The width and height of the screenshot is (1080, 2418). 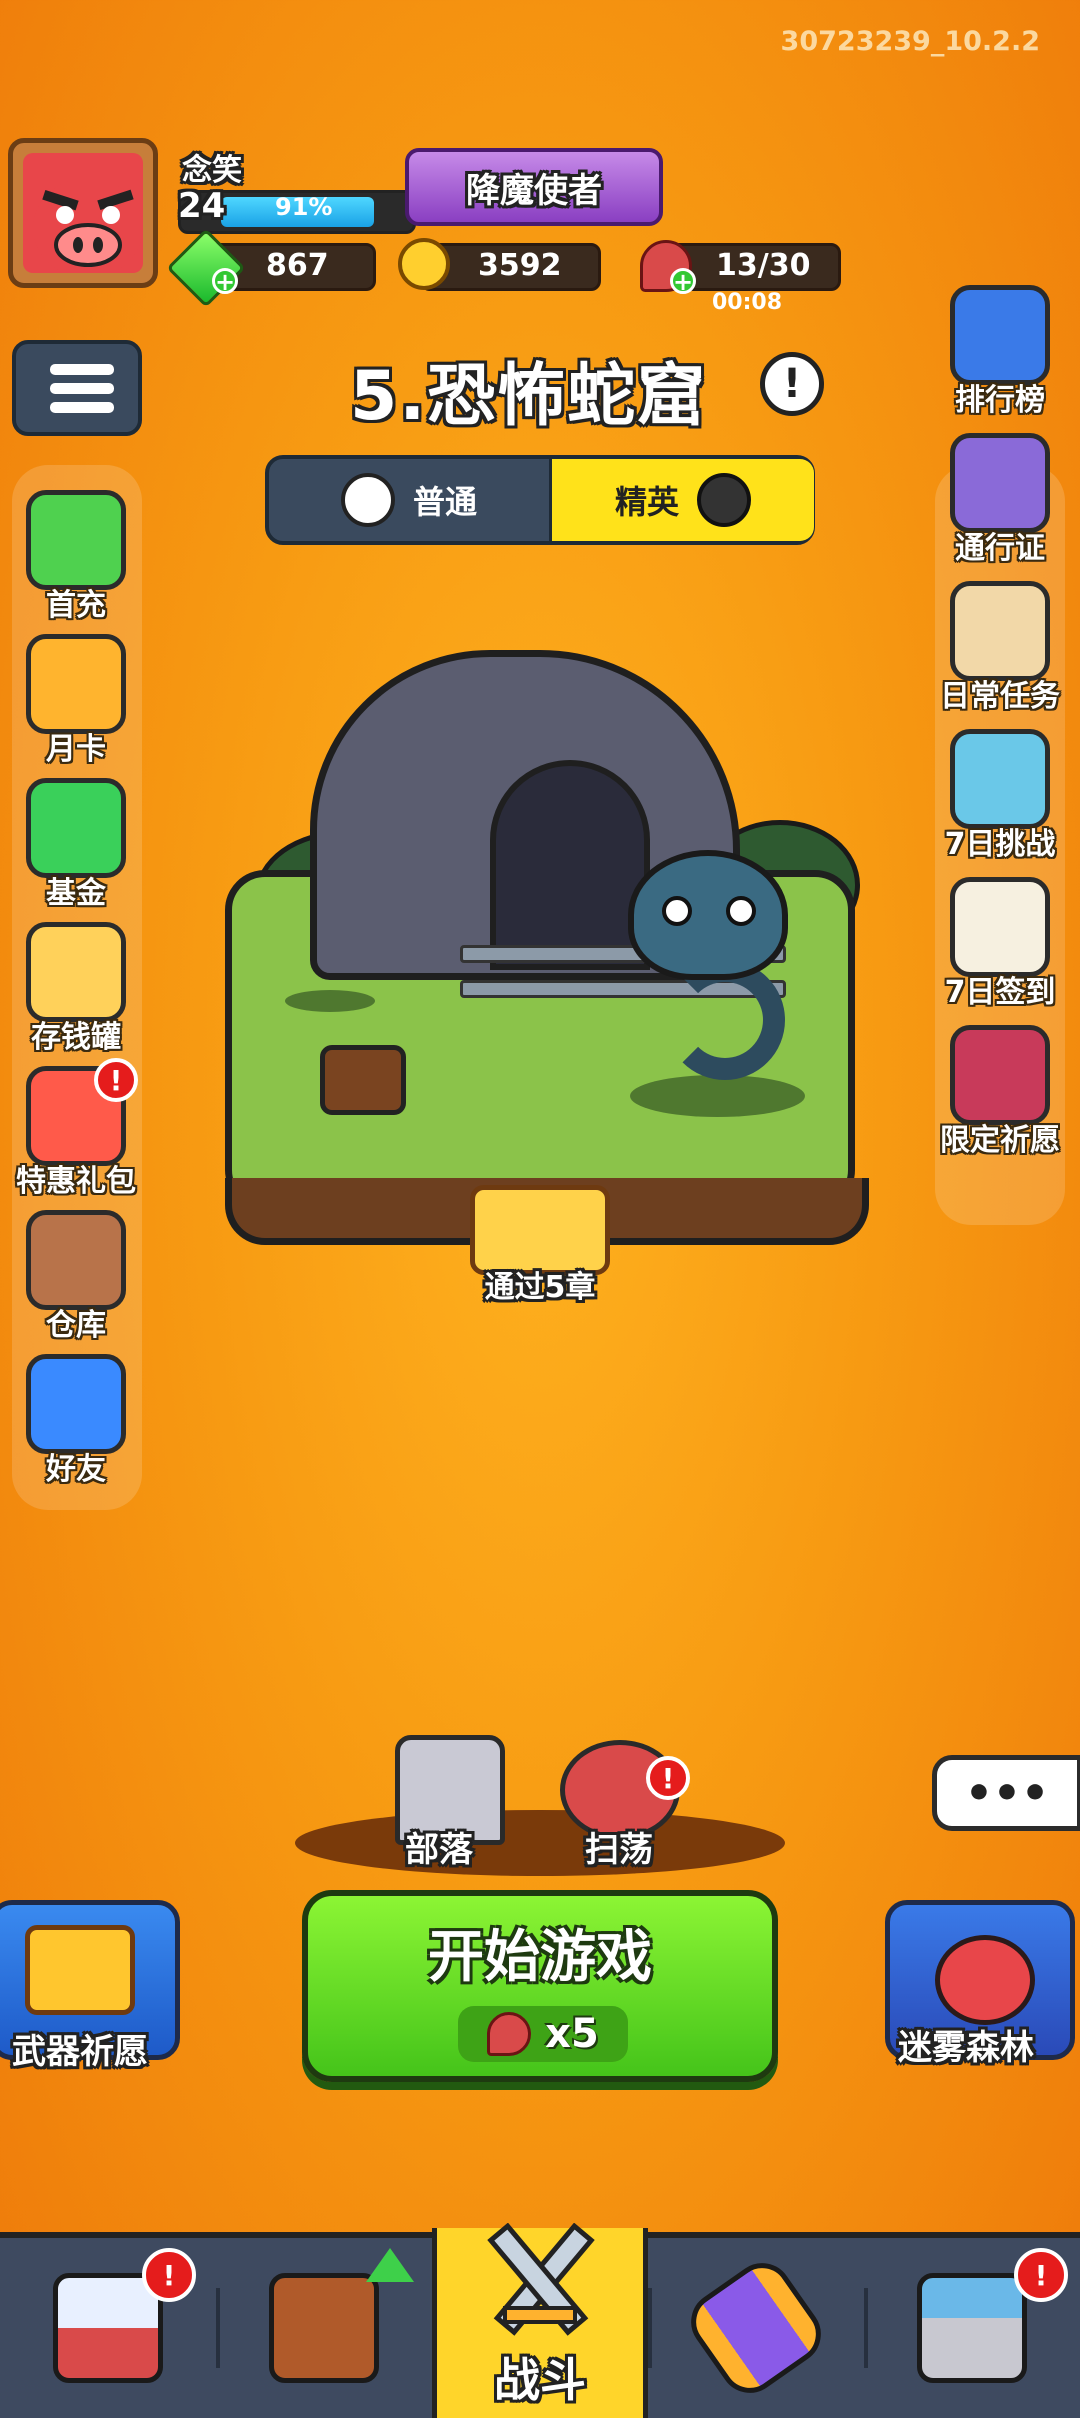 I want to click on right-menu-item: 7日挑战, so click(x=1000, y=796).